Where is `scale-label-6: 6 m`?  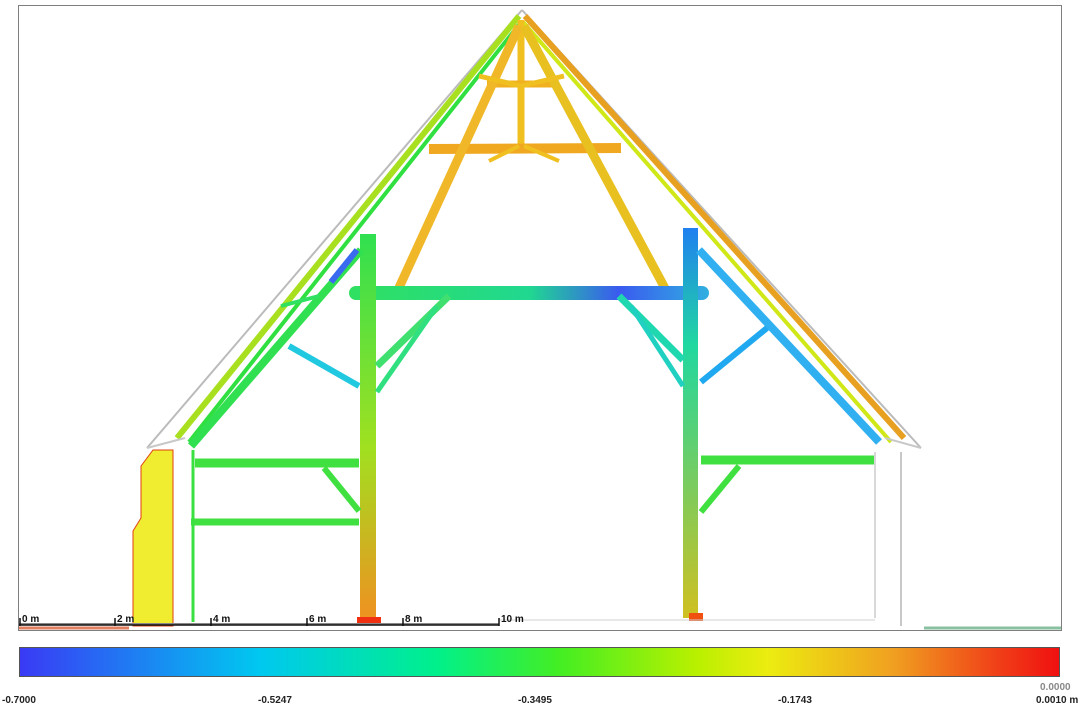 scale-label-6: 6 m is located at coordinates (317, 619).